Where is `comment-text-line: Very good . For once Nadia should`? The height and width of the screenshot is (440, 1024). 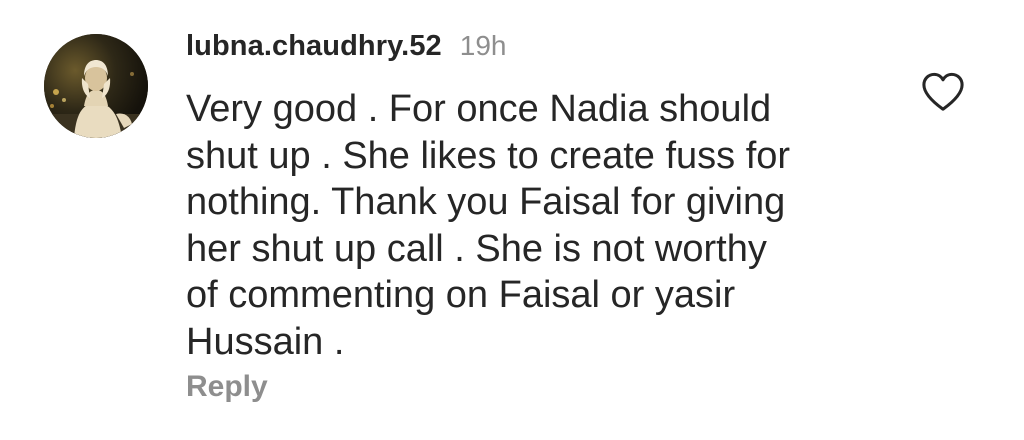
comment-text-line: Very good . For once Nadia should is located at coordinates (479, 109).